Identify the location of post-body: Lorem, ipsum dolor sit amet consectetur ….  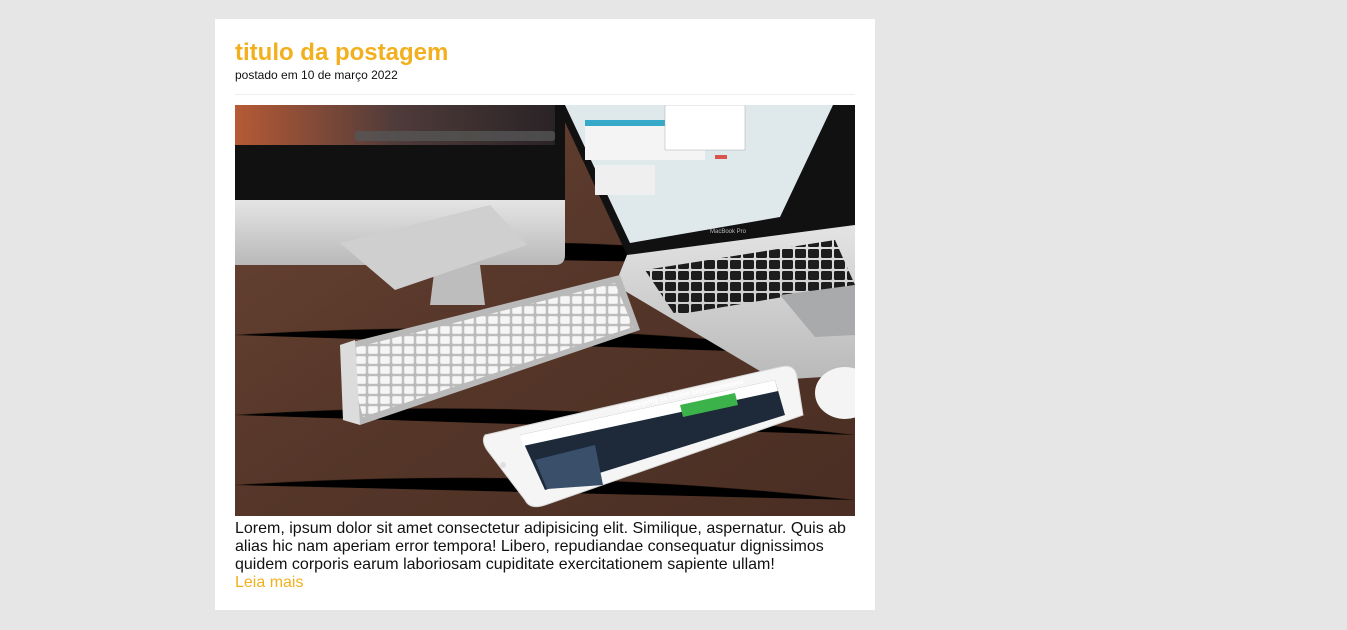
(540, 546).